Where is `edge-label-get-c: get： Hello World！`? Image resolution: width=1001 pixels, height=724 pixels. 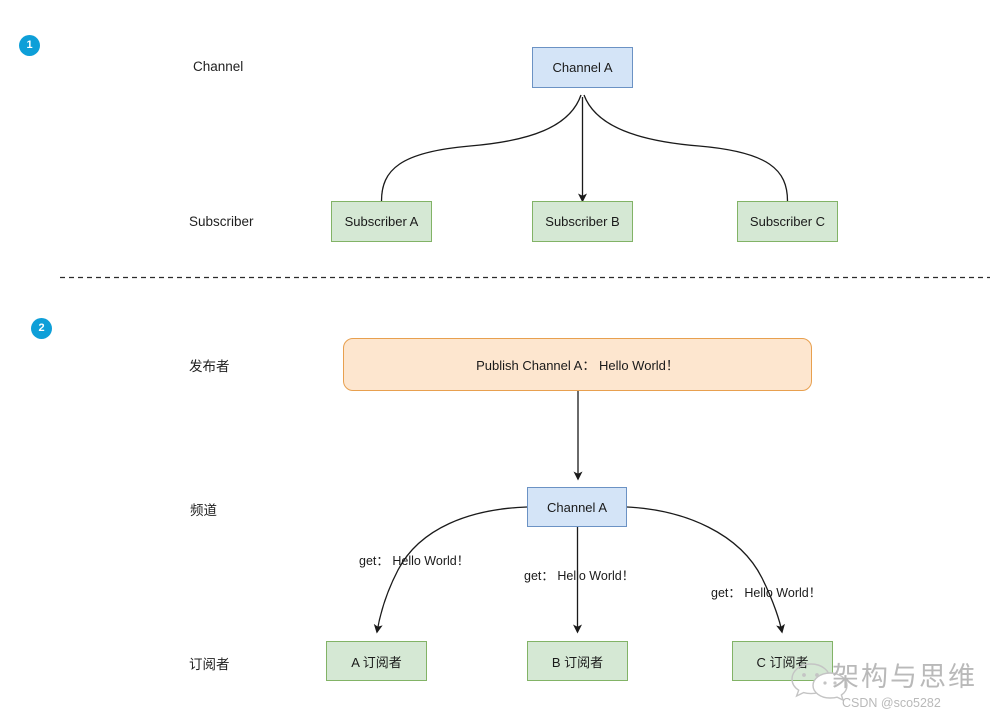
edge-label-get-c: get： Hello World！ is located at coordinates (766, 593).